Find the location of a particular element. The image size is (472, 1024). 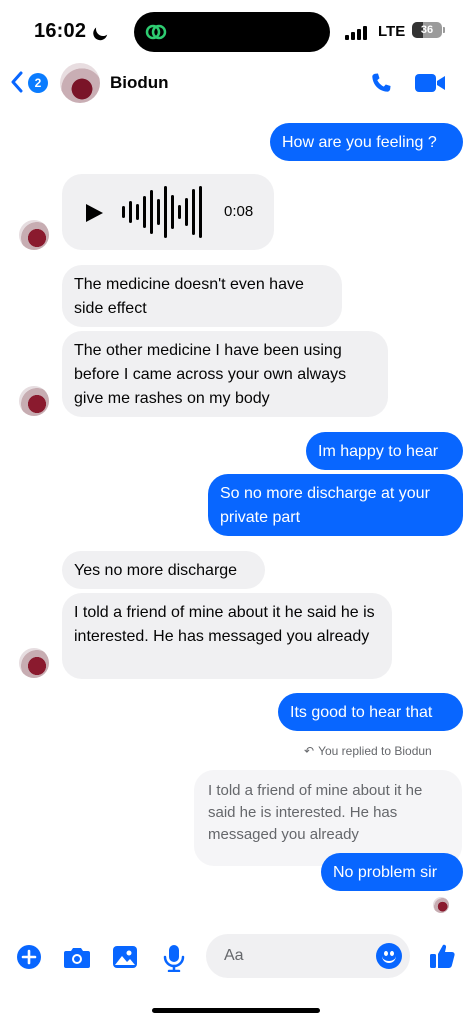

composer-bar: Aa is located at coordinates (236, 958).